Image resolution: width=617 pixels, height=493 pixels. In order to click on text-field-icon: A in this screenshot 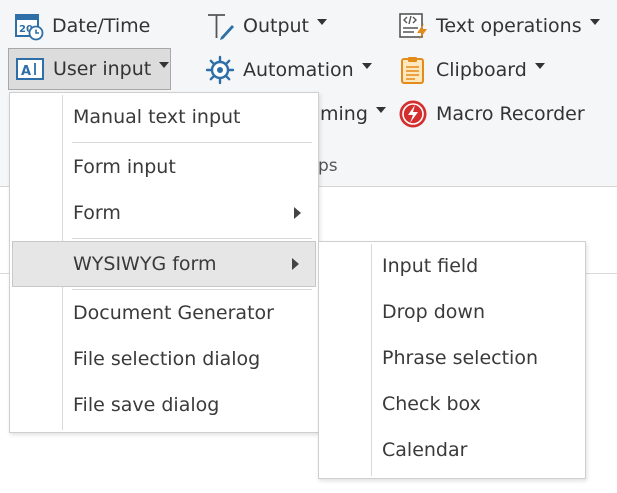, I will do `click(30, 69)`.